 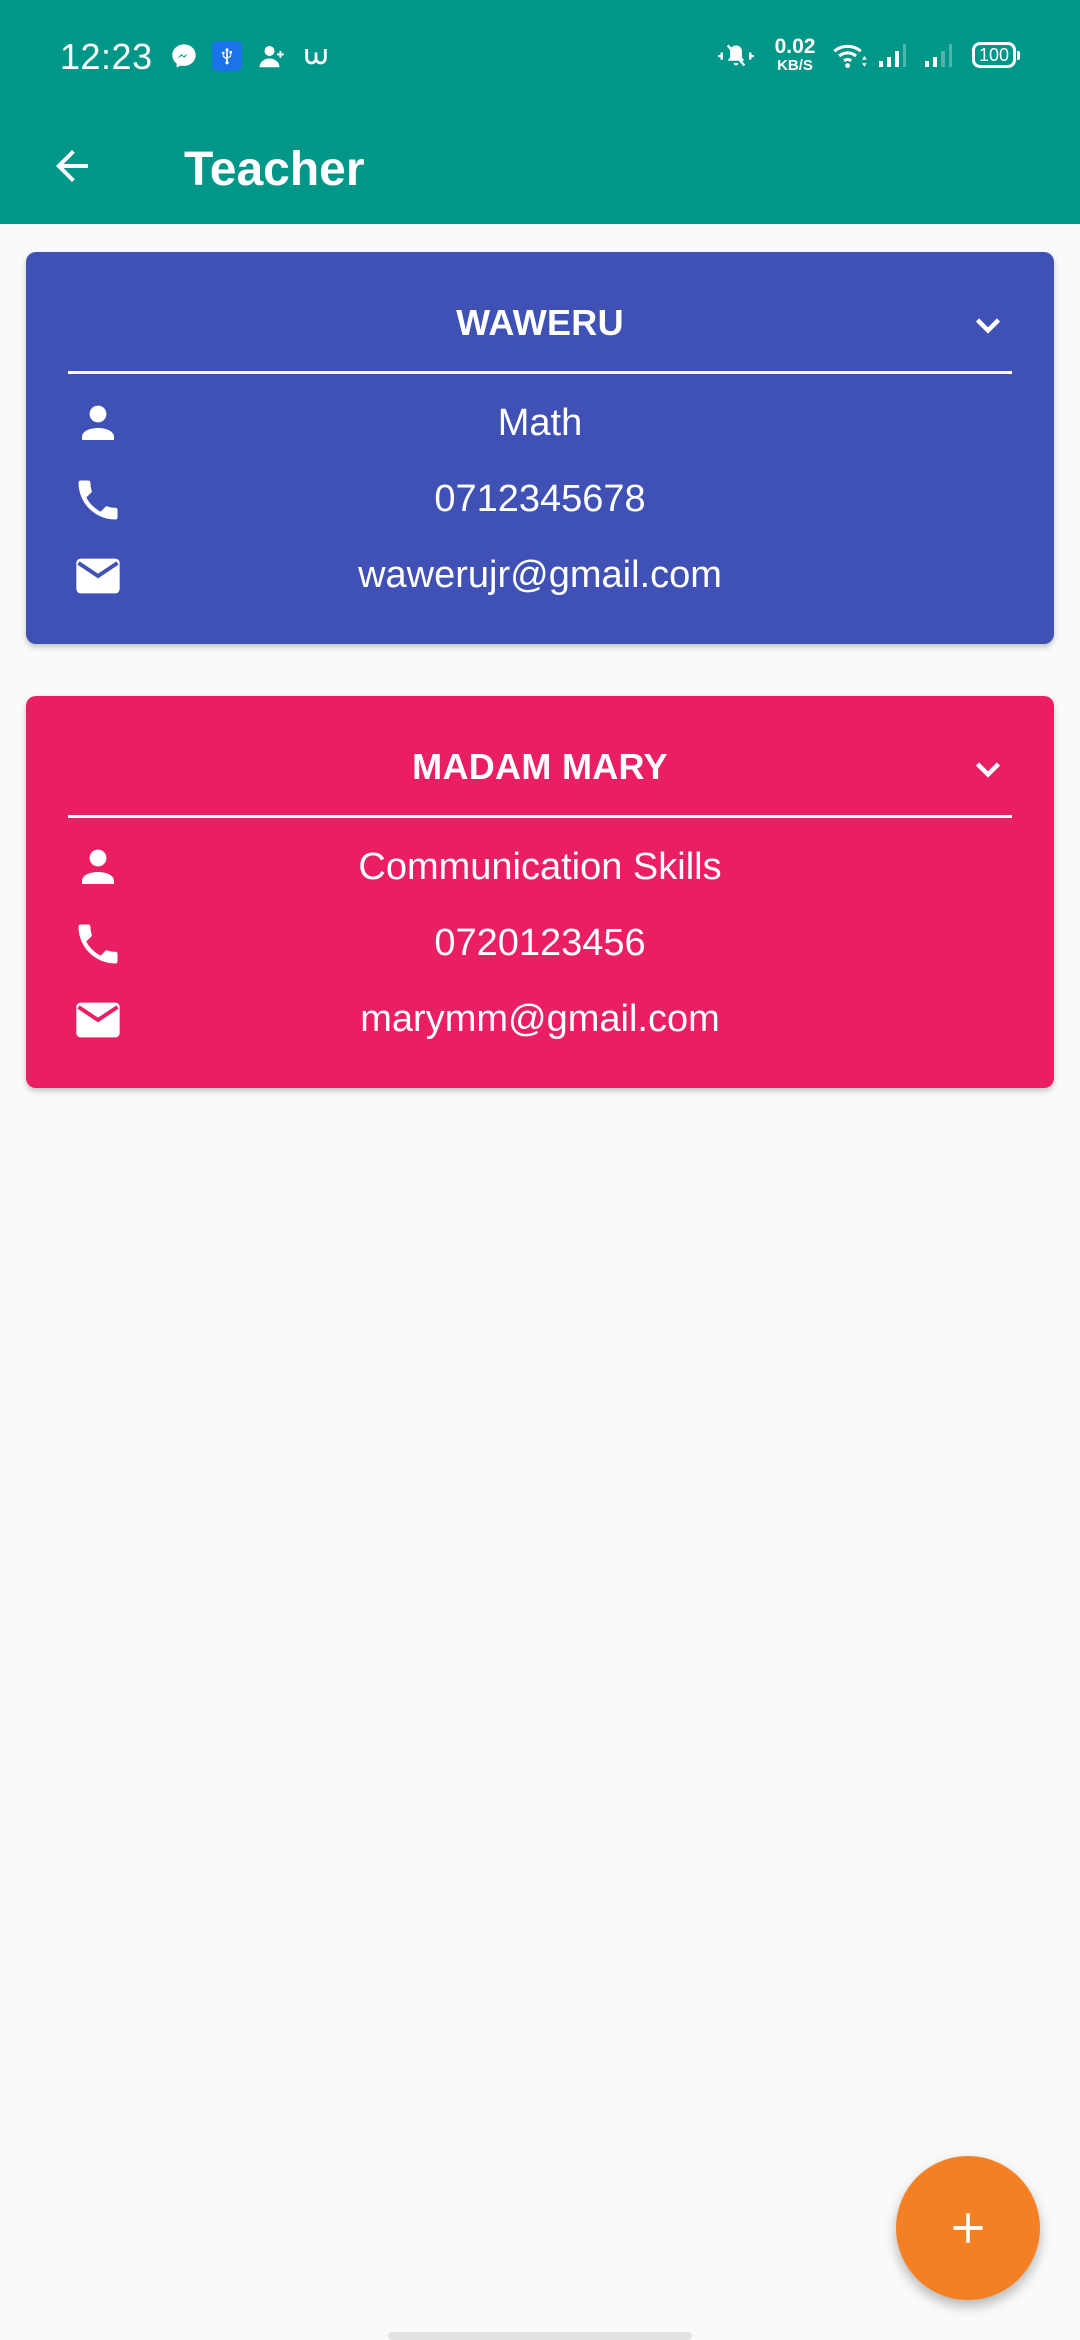 What do you see at coordinates (996, 55) in the screenshot?
I see `battery-indicator: 100` at bounding box center [996, 55].